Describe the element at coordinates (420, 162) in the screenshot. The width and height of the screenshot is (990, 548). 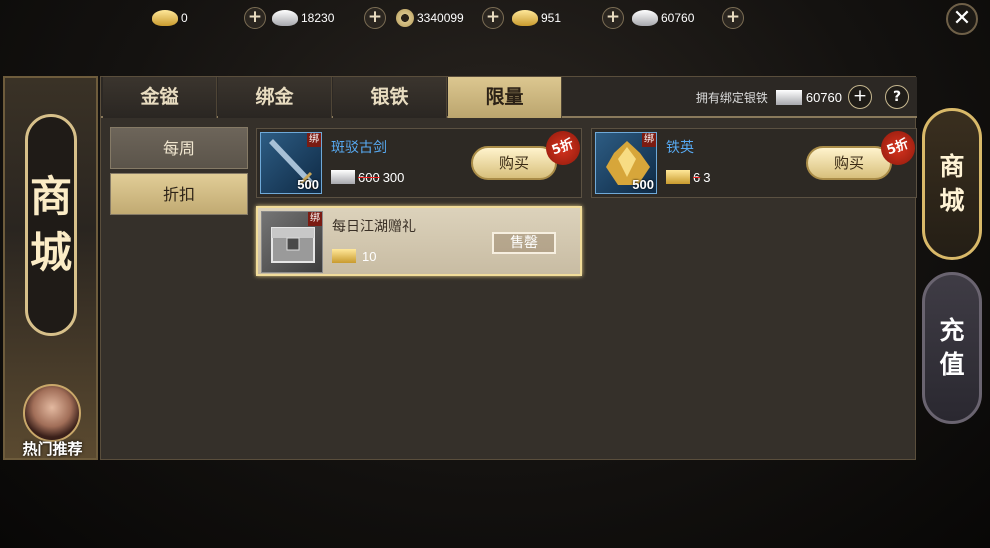
I see `shop-item-card: 绑 500 斑驳古剑 600 300 购买 5折` at that location.